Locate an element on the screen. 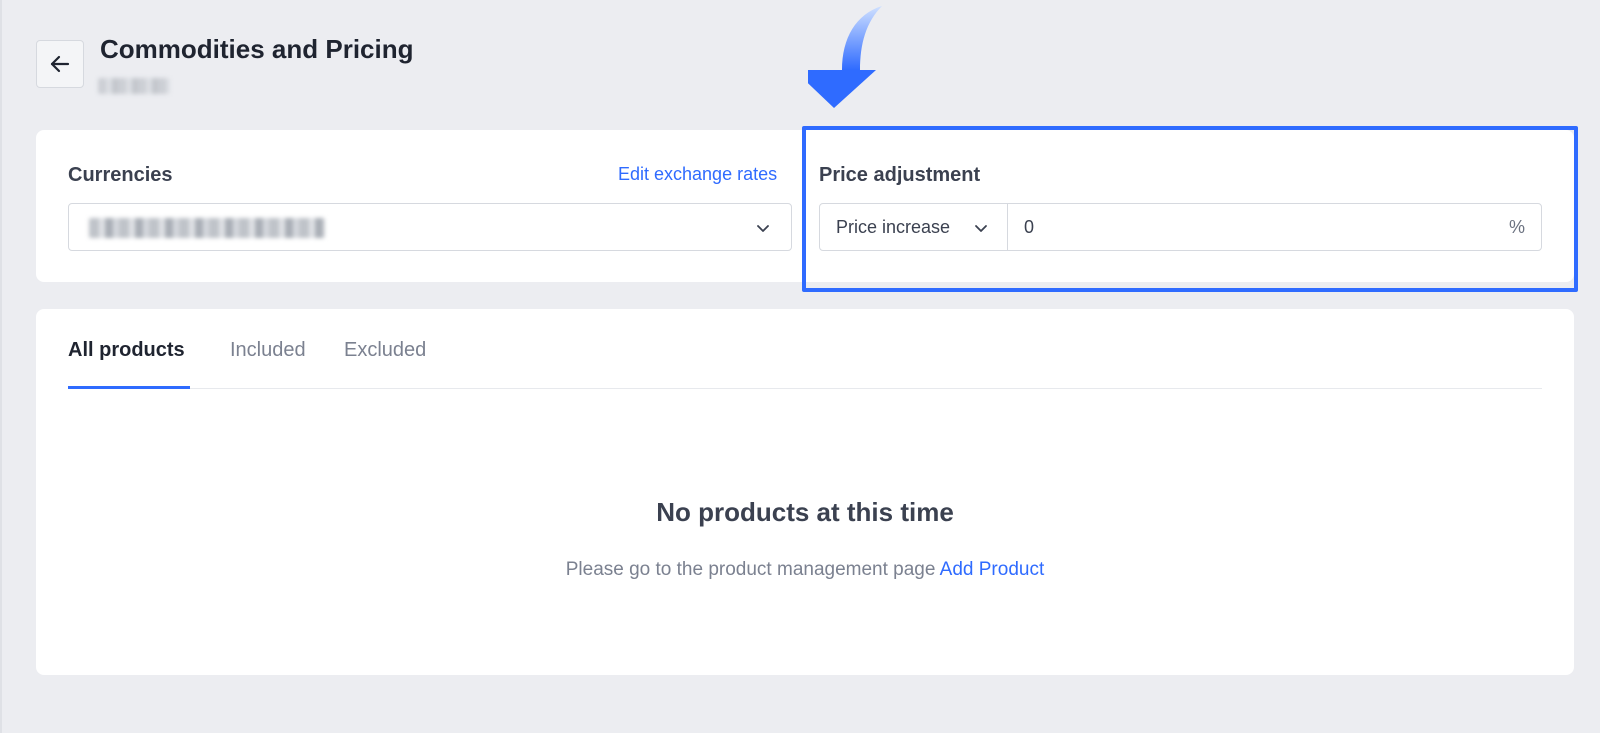  price-adjustment-group: Price increase % is located at coordinates (1180, 227).